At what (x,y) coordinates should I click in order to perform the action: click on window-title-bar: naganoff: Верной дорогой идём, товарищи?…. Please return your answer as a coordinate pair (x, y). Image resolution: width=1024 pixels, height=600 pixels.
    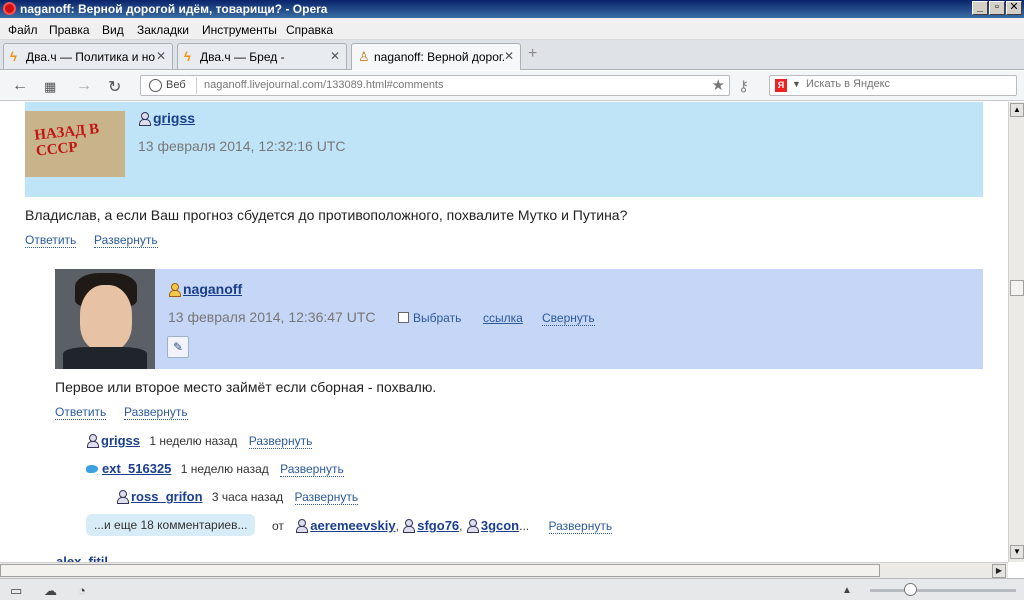
    Looking at the image, I should click on (512, 9).